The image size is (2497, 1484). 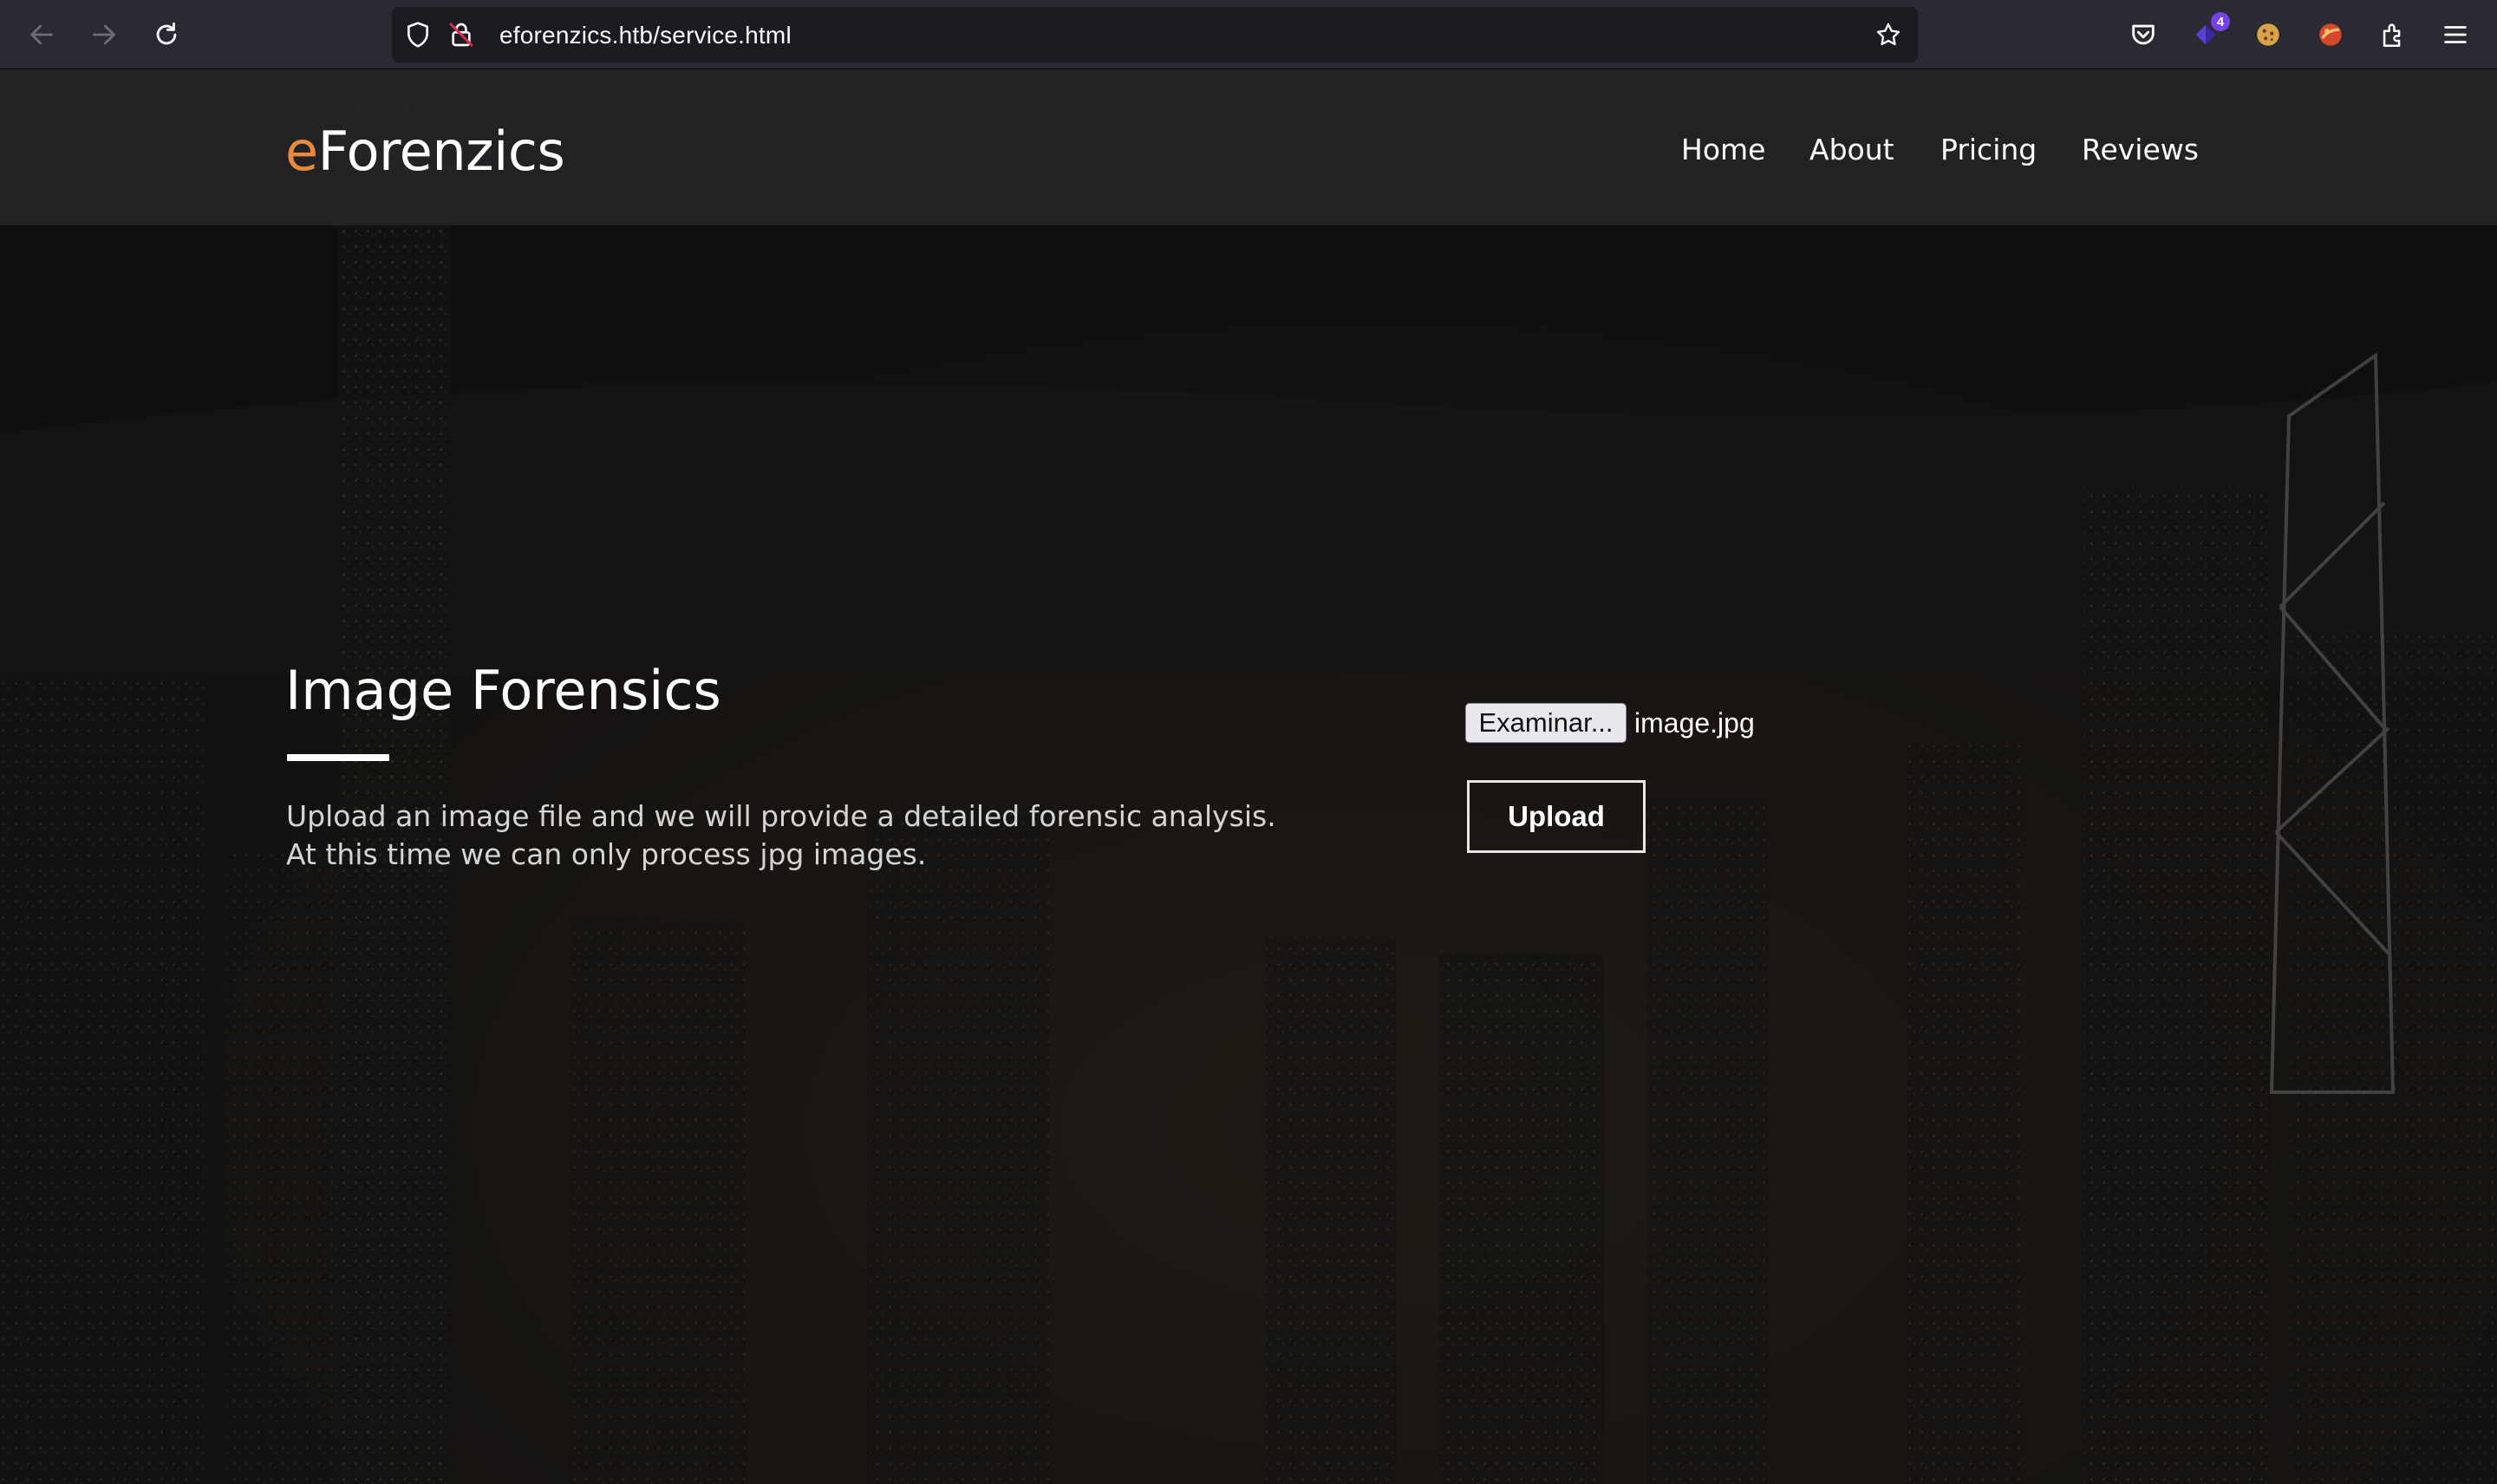 What do you see at coordinates (418, 35) in the screenshot?
I see `shield-icon` at bounding box center [418, 35].